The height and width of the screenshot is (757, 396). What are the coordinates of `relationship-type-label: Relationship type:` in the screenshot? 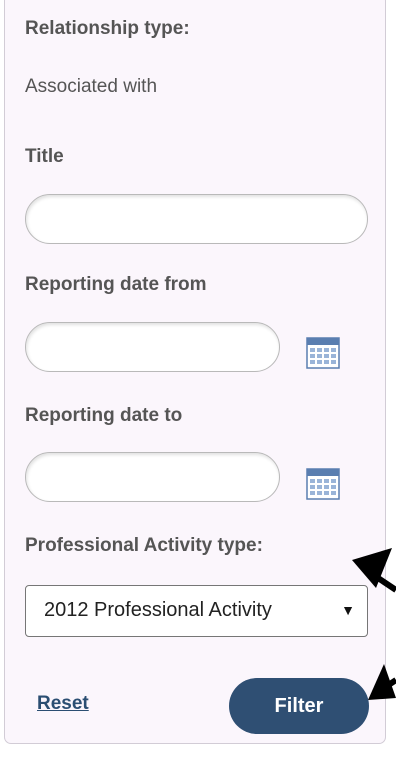 It's located at (107, 28).